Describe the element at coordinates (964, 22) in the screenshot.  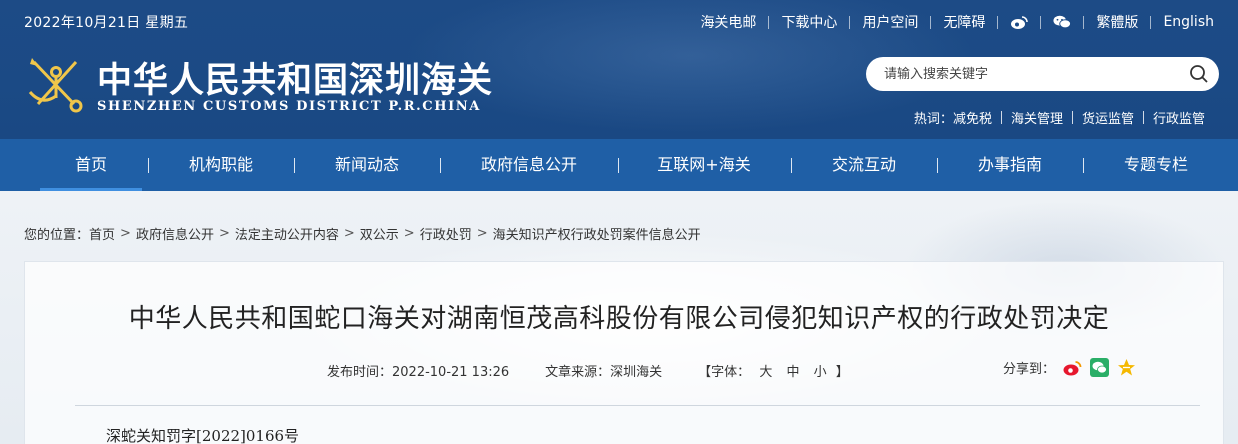
I see `top-link-accessibility: 无障碍` at that location.